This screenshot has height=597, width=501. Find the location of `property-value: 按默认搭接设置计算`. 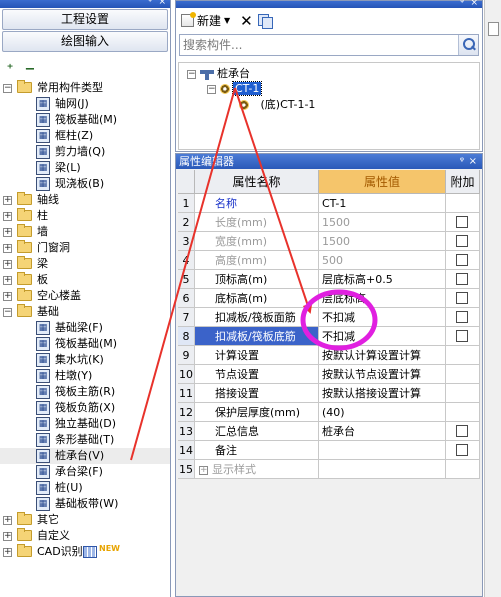

property-value: 按默认搭接设置计算 is located at coordinates (382, 393).